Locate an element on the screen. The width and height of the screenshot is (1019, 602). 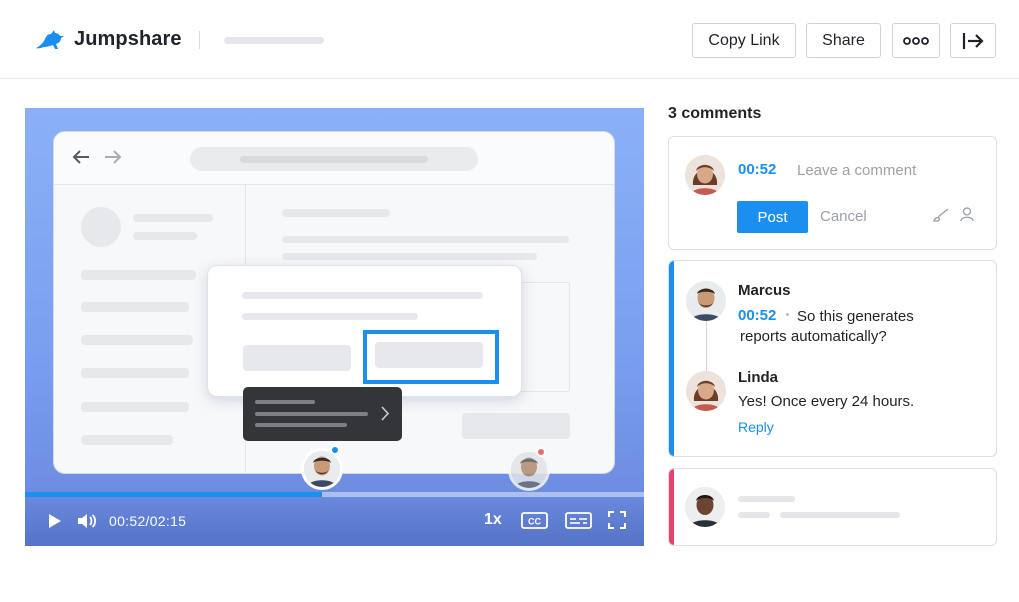
play-icon is located at coordinates (55, 521).